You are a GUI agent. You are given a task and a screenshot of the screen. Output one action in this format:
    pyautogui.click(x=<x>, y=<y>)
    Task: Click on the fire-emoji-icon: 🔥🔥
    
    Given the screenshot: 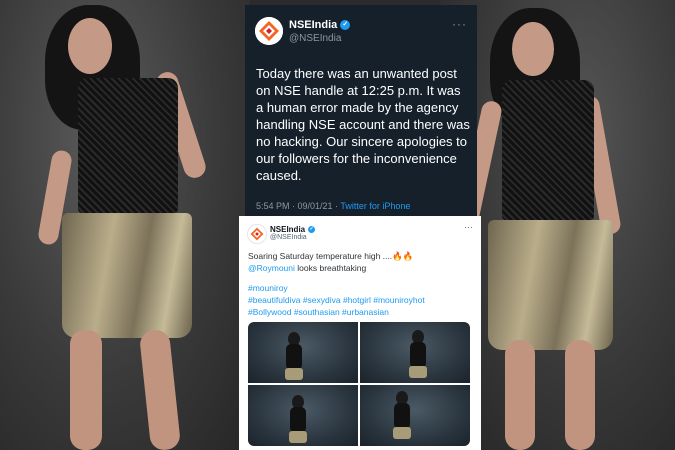 What is the action you would take?
    pyautogui.click(x=403, y=256)
    